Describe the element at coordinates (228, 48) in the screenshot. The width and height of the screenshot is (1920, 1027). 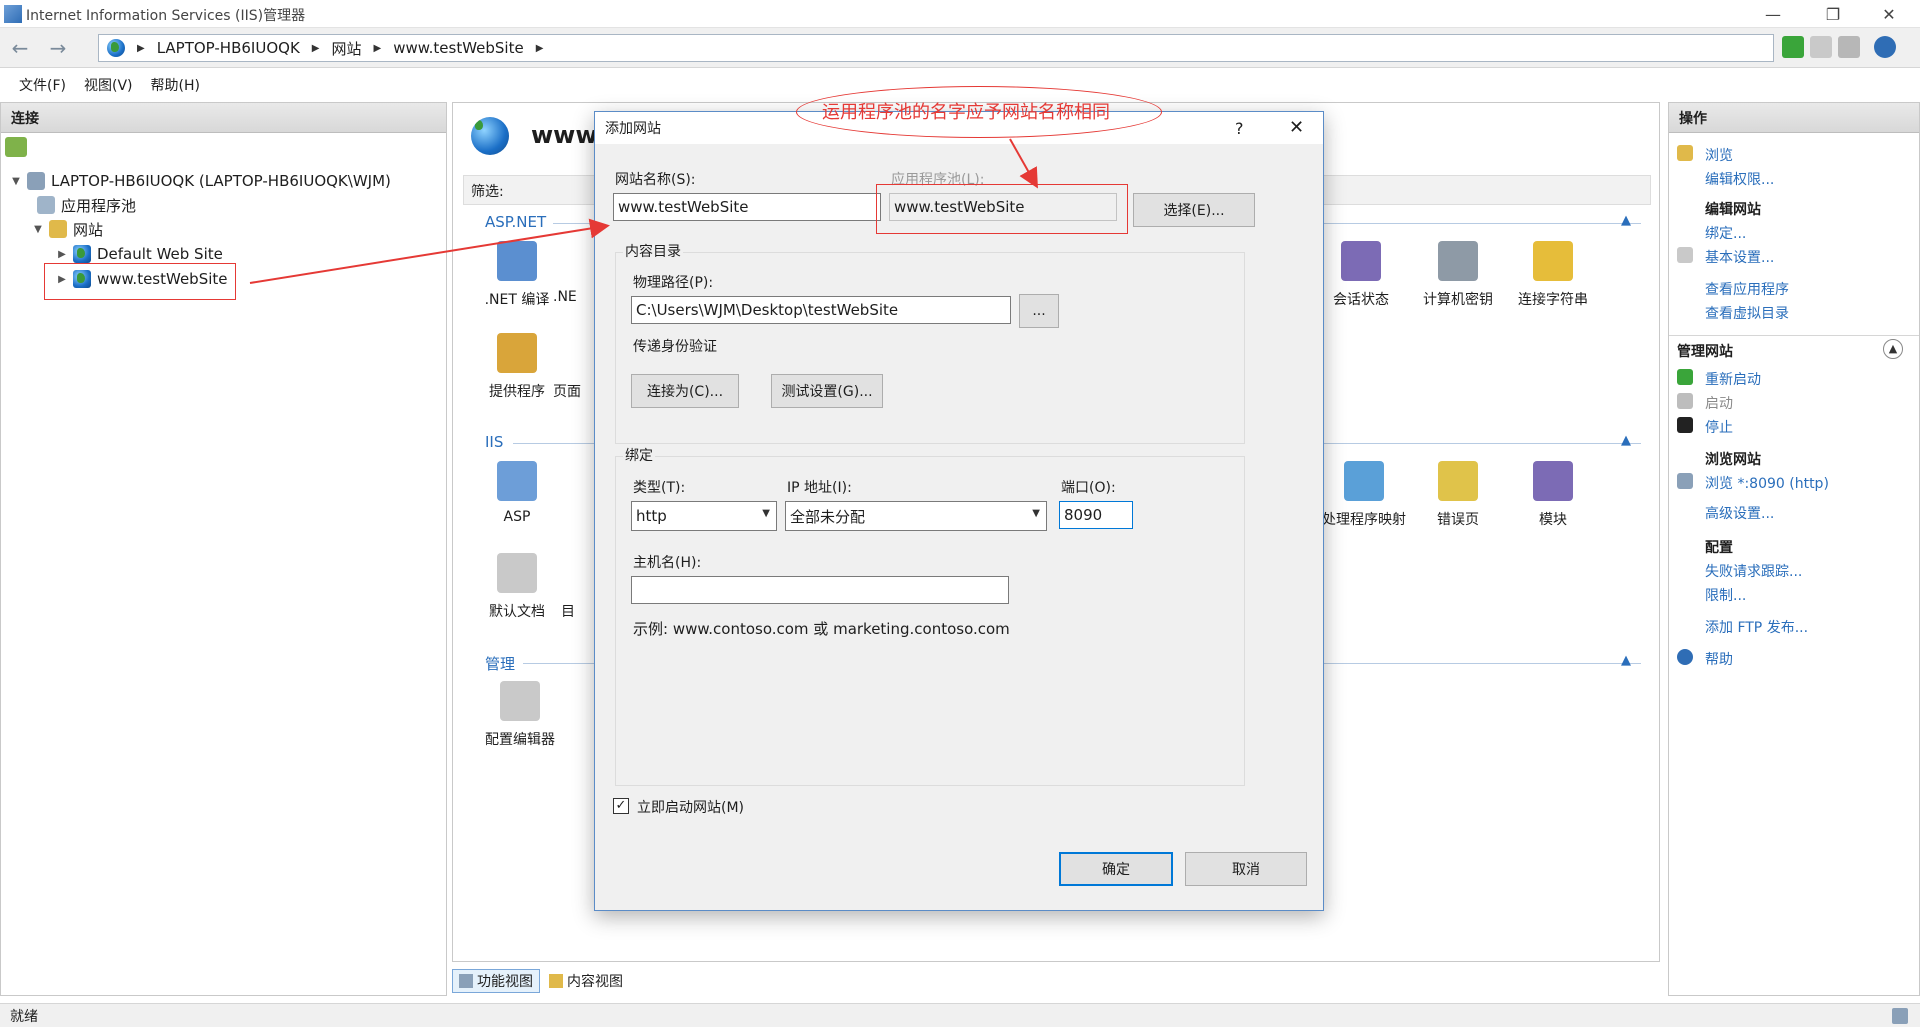
I see `breadcrumb-server: LAPTOP-HB6IUOQK` at that location.